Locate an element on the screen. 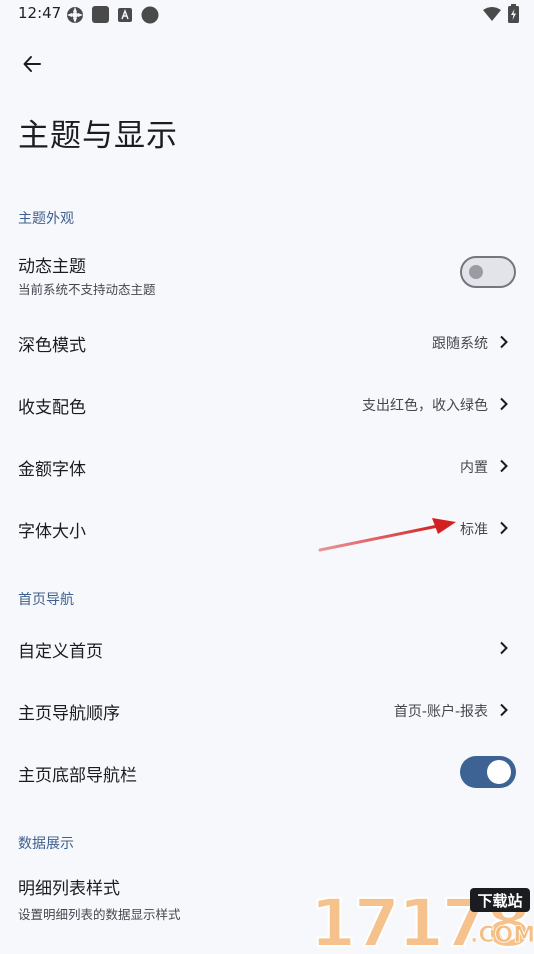 This screenshot has height=954, width=534. income-color-label: 收支配色 is located at coordinates (52, 408).